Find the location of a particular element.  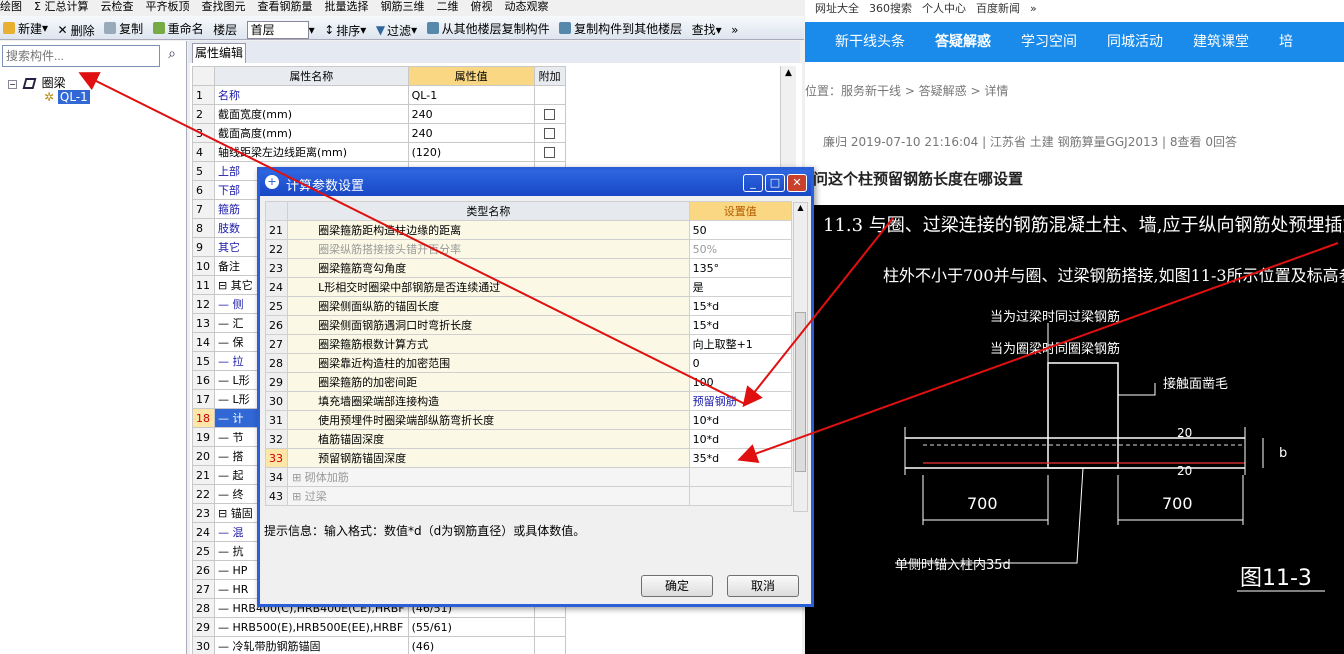

arrow-to-row30 is located at coordinates (818, 312).